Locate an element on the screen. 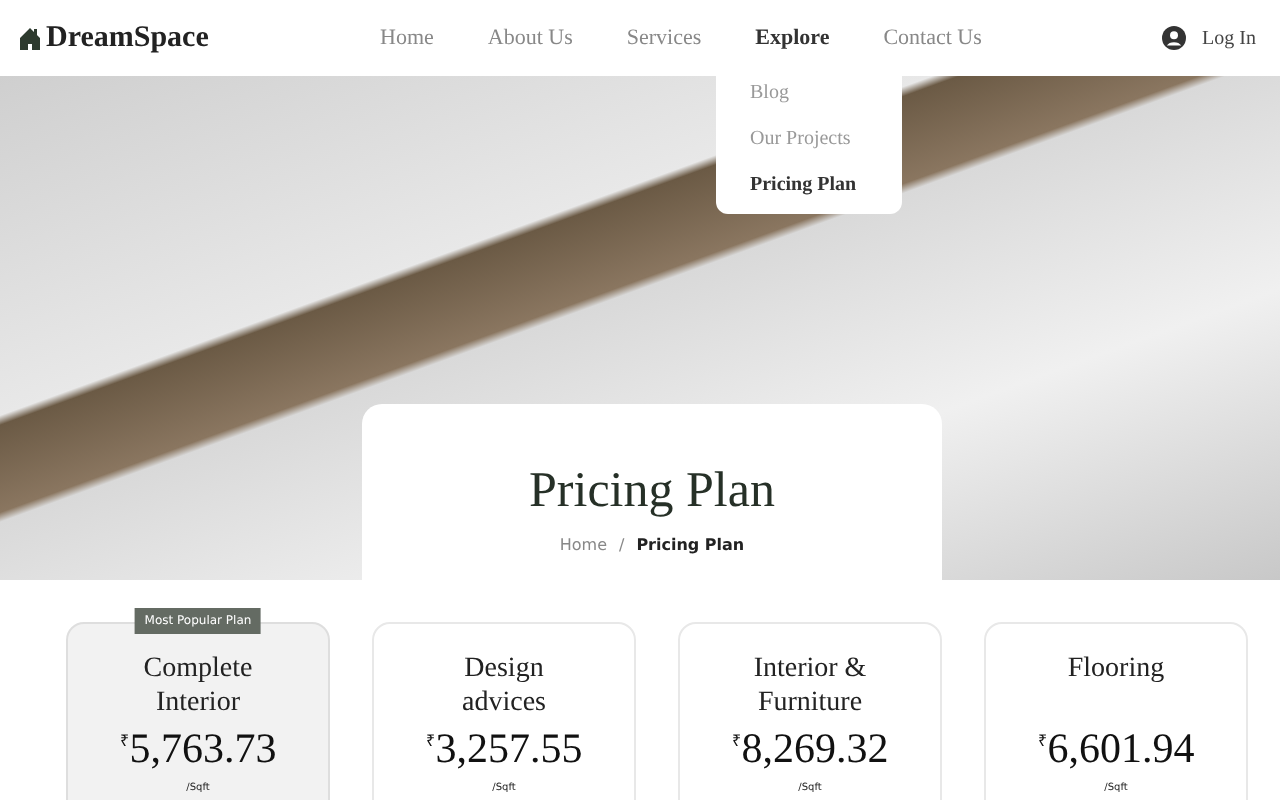  plan-name: Complete Interior is located at coordinates (198, 686).